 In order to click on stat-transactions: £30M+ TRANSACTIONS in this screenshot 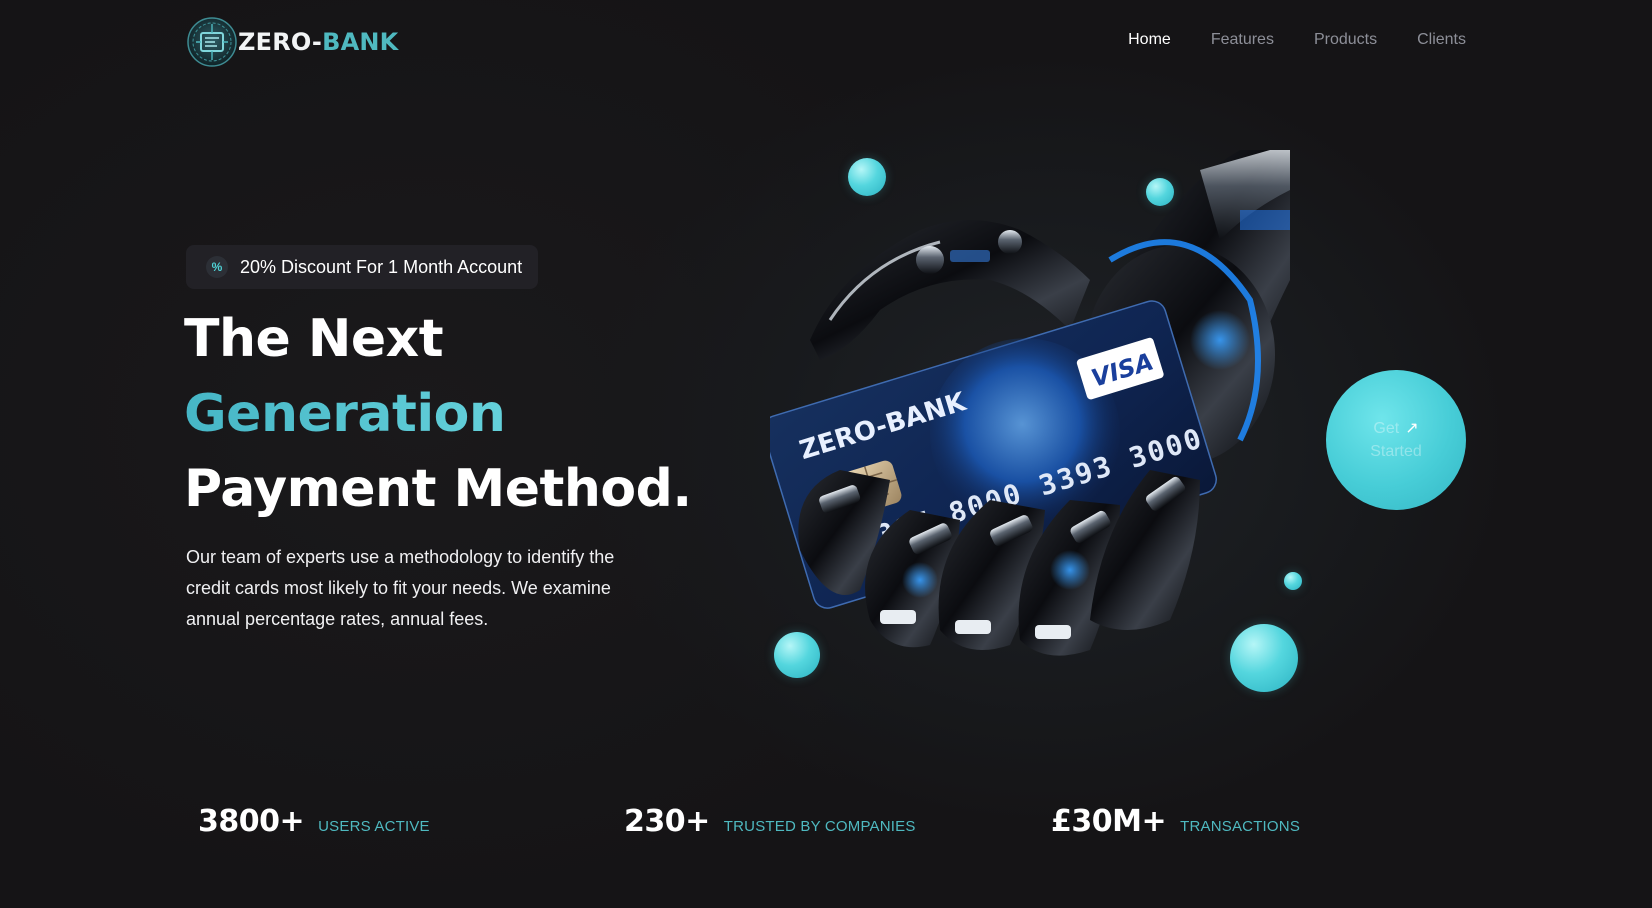, I will do `click(1175, 821)`.